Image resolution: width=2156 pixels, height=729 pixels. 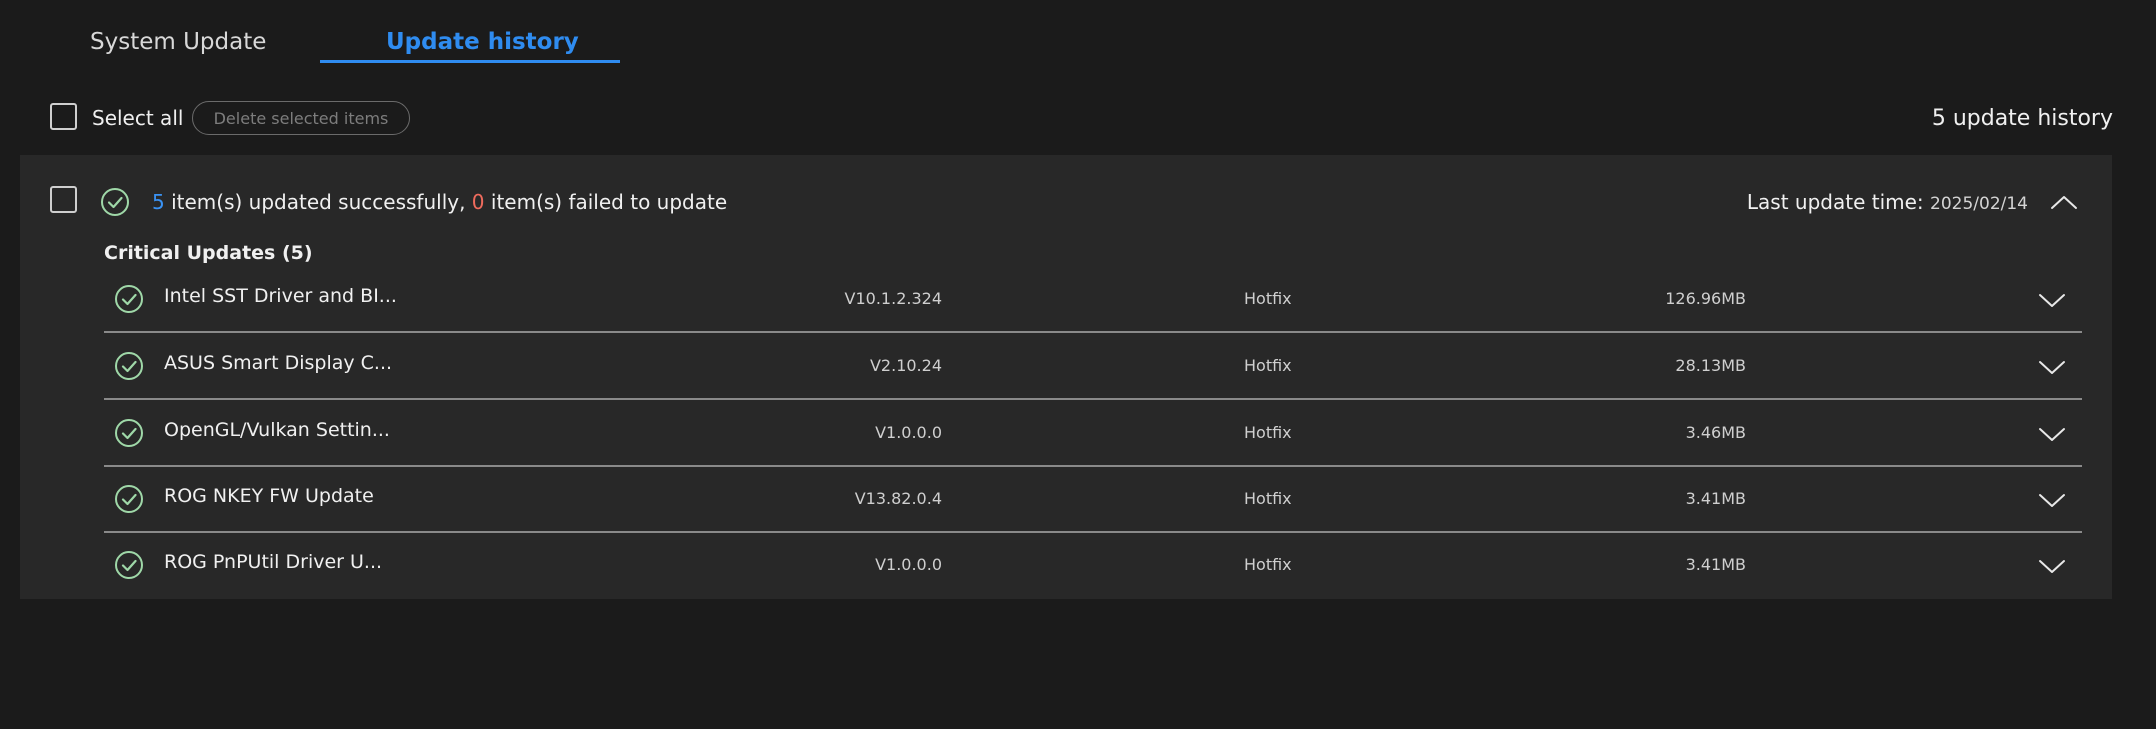 I want to click on select-all-checkbox, so click(x=63, y=116).